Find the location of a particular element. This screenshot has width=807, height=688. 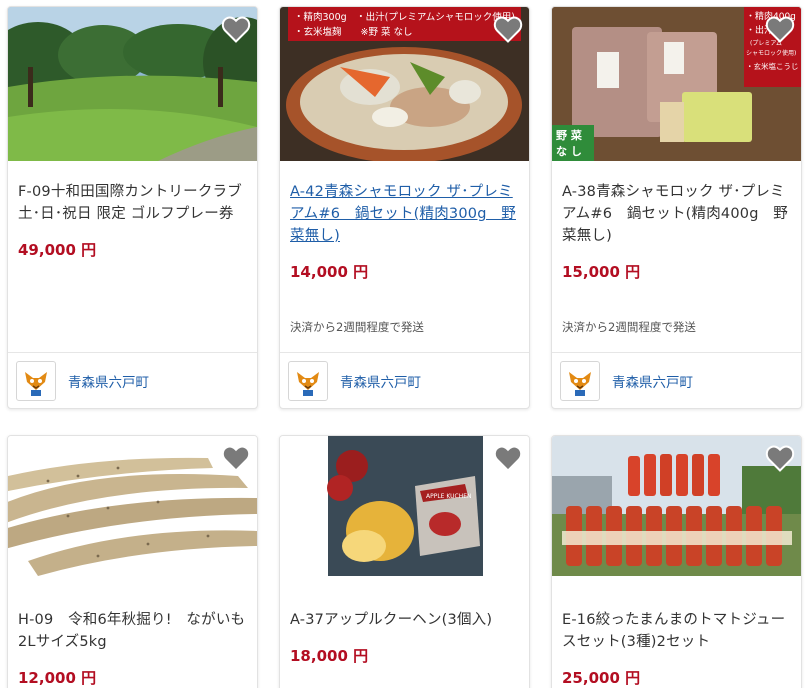

product-title: E-16絞ったまんまのトマトジュースセット(3種)2セット is located at coordinates (676, 631).